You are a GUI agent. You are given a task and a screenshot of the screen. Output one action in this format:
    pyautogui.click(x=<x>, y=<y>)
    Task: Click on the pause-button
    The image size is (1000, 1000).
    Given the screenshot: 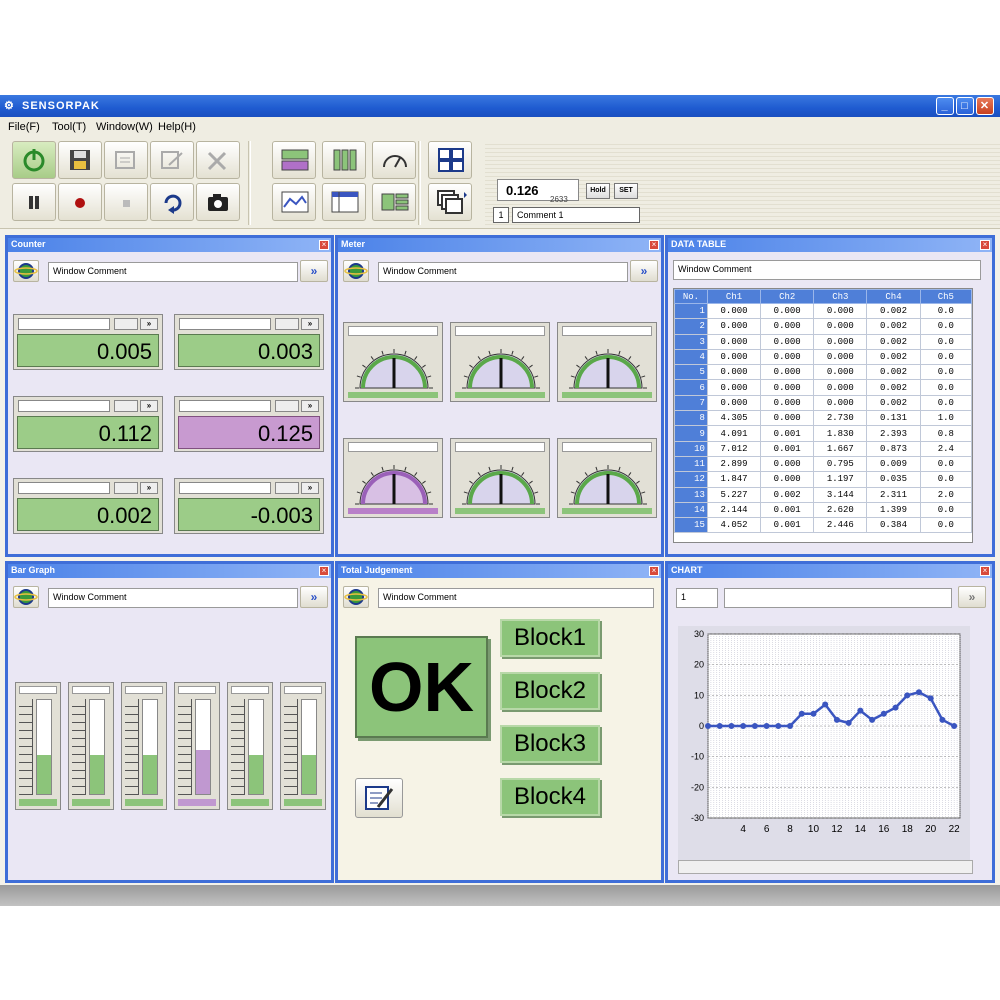 What is the action you would take?
    pyautogui.click(x=34, y=202)
    